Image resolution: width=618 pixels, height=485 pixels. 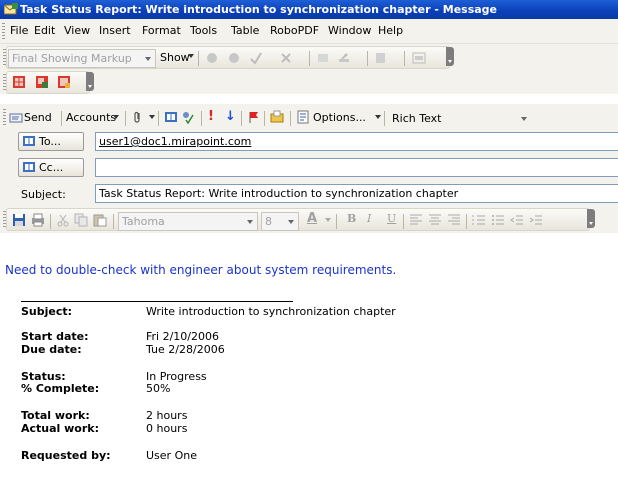 What do you see at coordinates (212, 58) in the screenshot?
I see `previous-change-icon` at bounding box center [212, 58].